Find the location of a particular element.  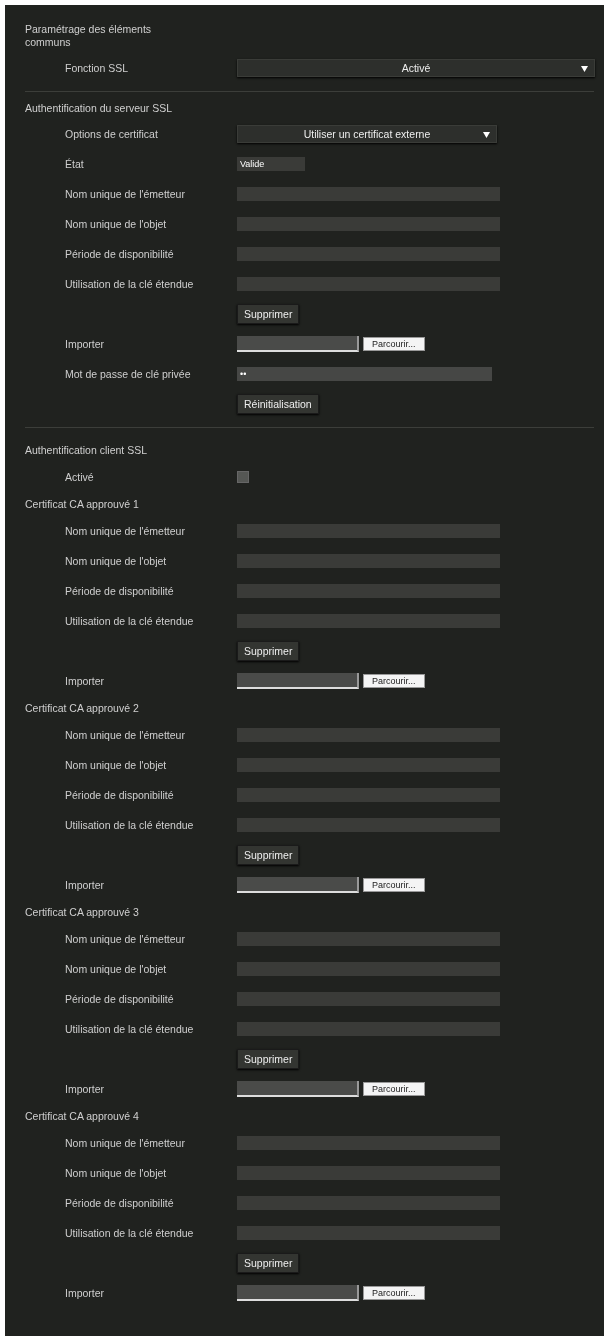

enable-checkbox is located at coordinates (243, 477).